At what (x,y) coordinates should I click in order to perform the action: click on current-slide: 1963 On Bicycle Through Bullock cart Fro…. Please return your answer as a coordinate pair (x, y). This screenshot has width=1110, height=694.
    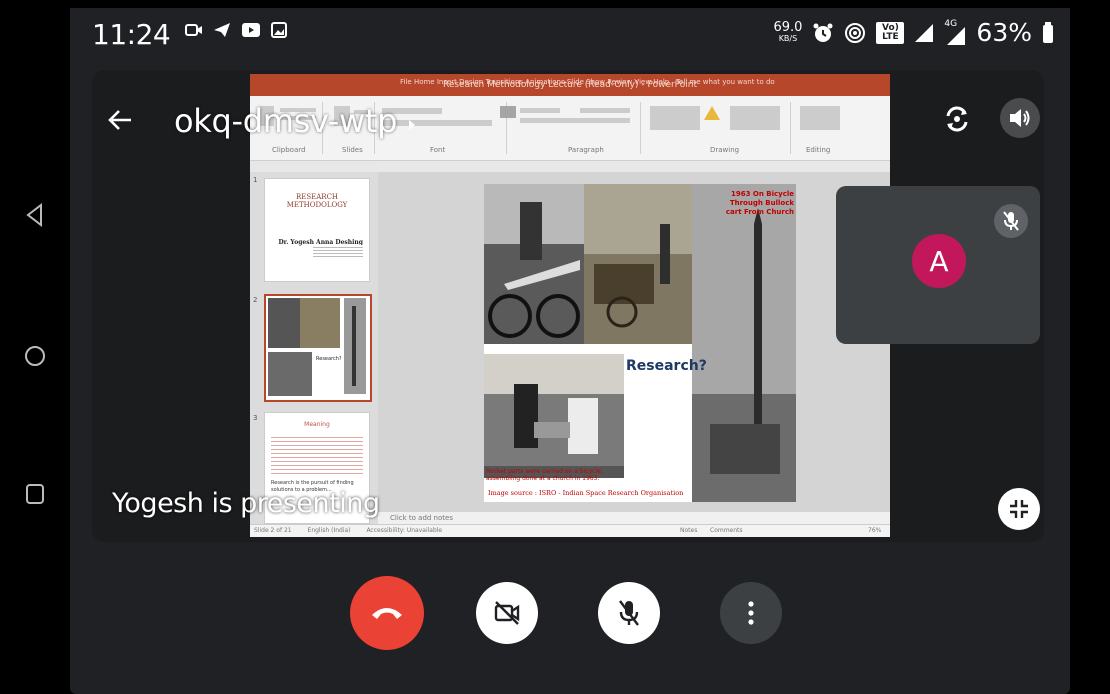
    Looking at the image, I should click on (640, 343).